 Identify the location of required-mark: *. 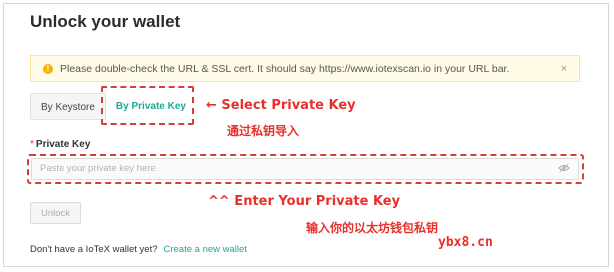
(32, 144).